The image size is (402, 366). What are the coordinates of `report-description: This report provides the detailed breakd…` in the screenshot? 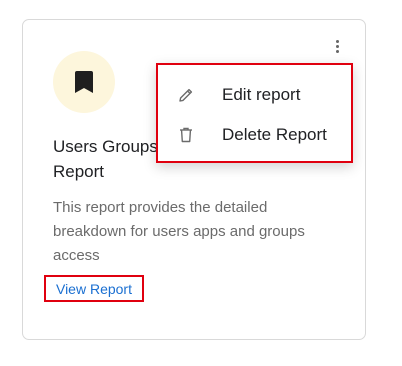 It's located at (179, 231).